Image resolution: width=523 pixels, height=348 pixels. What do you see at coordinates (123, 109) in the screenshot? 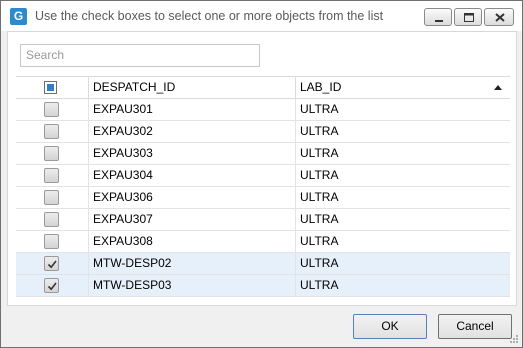
I see `cell-despatch-id: EXPAU301` at bounding box center [123, 109].